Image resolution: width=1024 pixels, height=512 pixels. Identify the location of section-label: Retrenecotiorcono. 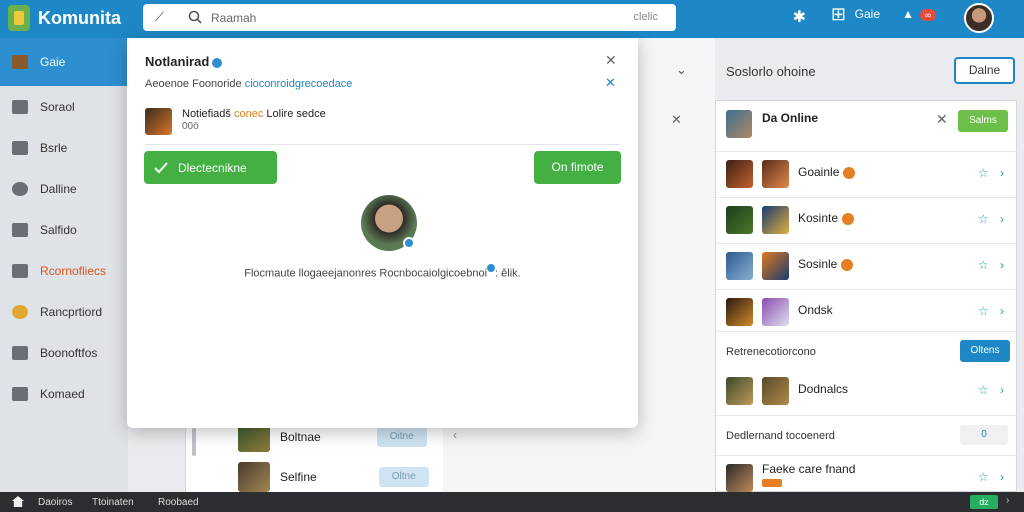
(771, 352).